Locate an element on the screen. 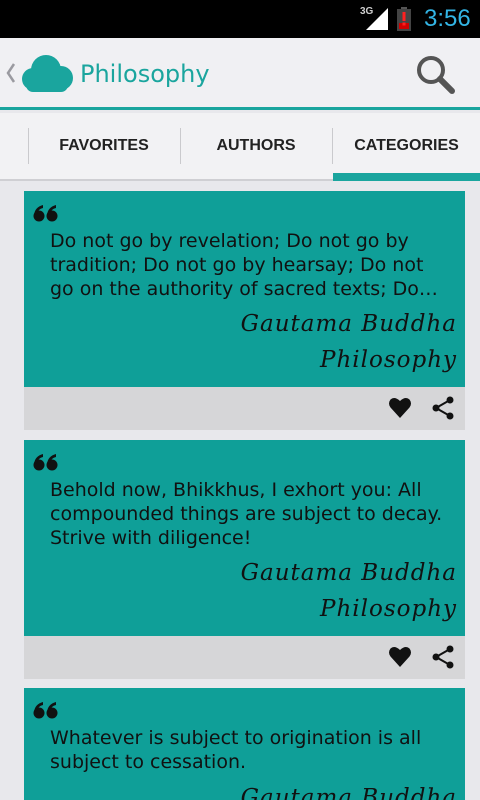 This screenshot has width=480, height=800. tab-bar: FAVORITES AUTHORS CATEGORIES is located at coordinates (240, 147).